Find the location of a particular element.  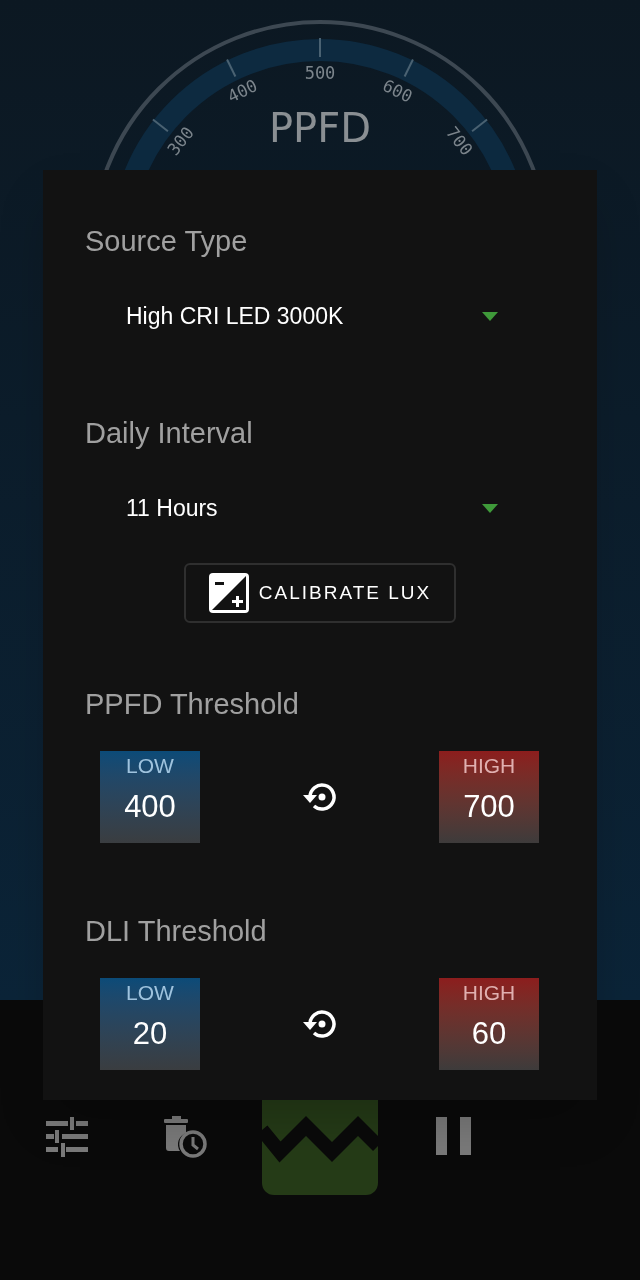

sliders-icon is located at coordinates (67, 1137).